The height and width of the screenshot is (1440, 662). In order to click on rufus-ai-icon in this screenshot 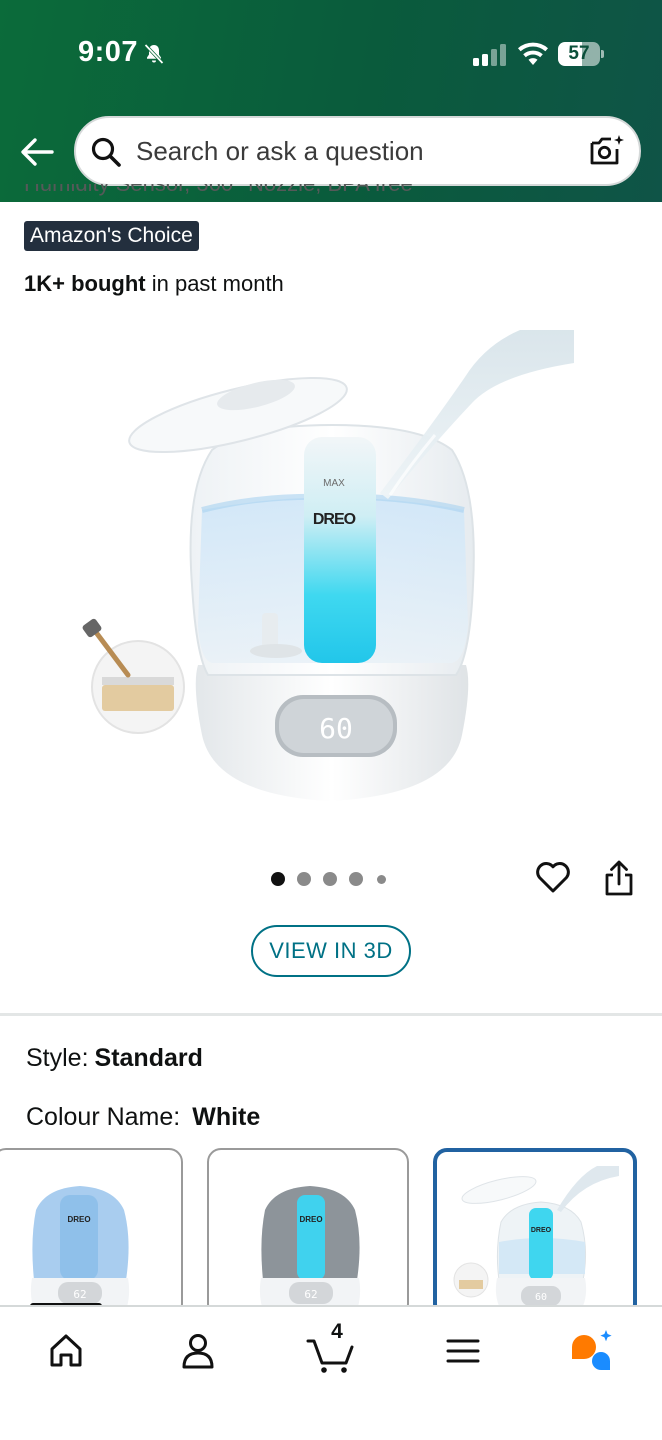, I will do `click(594, 1350)`.